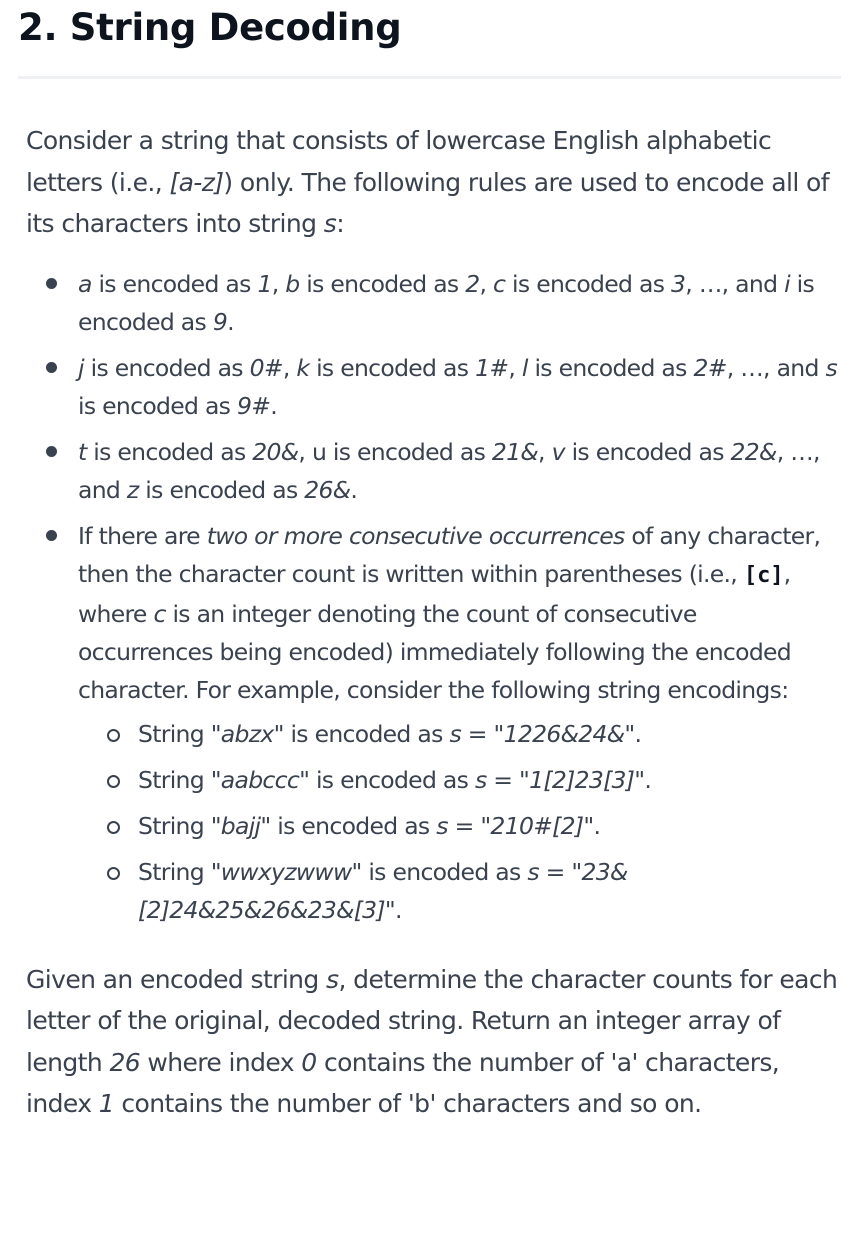 Image resolution: width=859 pixels, height=1248 pixels. Describe the element at coordinates (582, 779) in the screenshot. I see `encoded-string: "1[2]23[3]"` at that location.